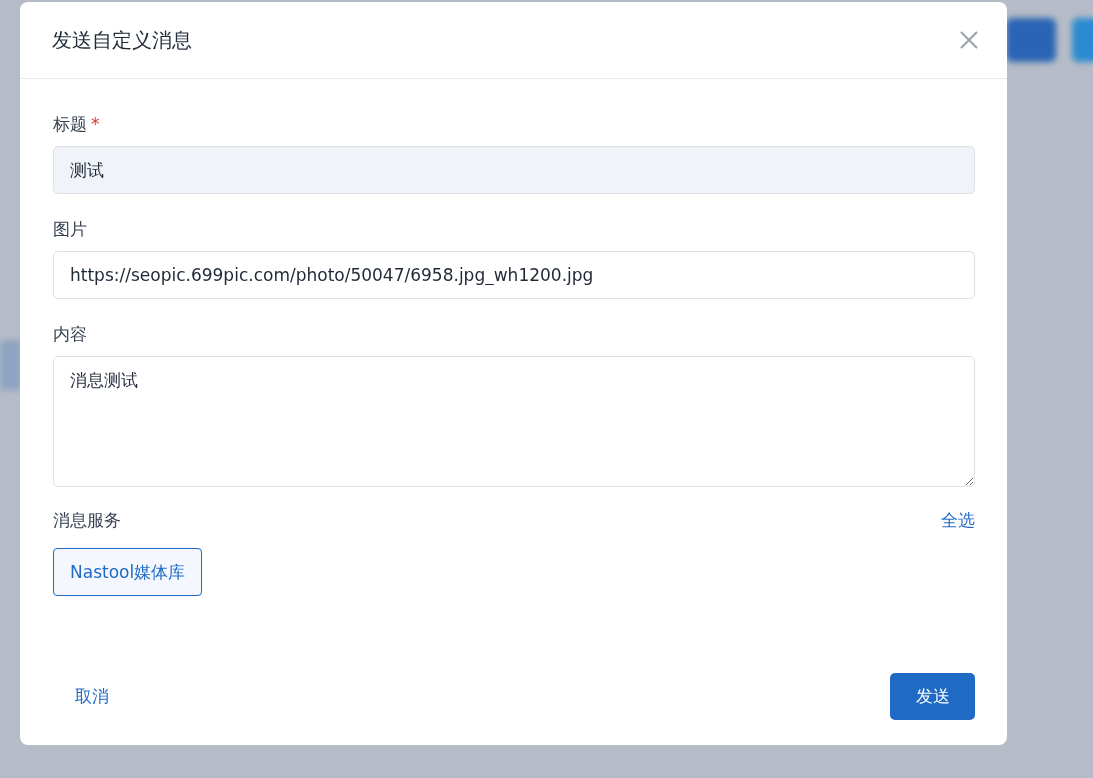  Describe the element at coordinates (95, 124) in the screenshot. I see `required-mark: *` at that location.